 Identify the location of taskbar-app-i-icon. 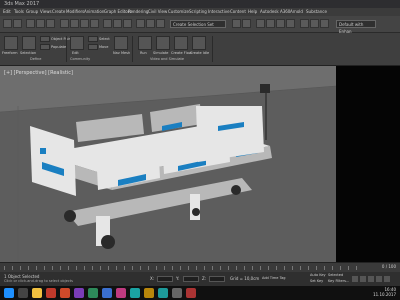
(191, 293).